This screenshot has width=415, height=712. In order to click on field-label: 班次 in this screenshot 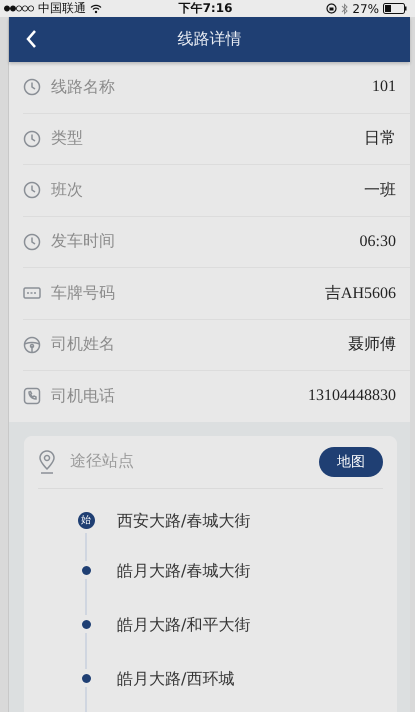, I will do `click(67, 190)`.